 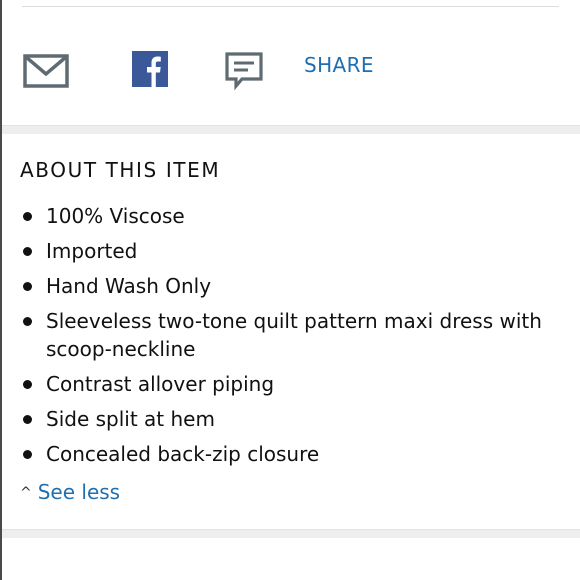 I want to click on see-less-button: ^ See less, so click(x=70, y=492).